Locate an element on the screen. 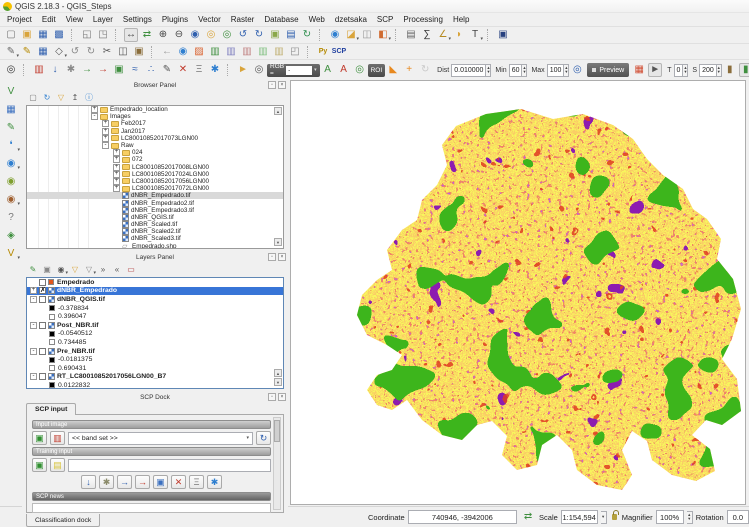 Image resolution: width=749 pixels, height=527 pixels. add-group-icon: ▣ is located at coordinates (47, 270).